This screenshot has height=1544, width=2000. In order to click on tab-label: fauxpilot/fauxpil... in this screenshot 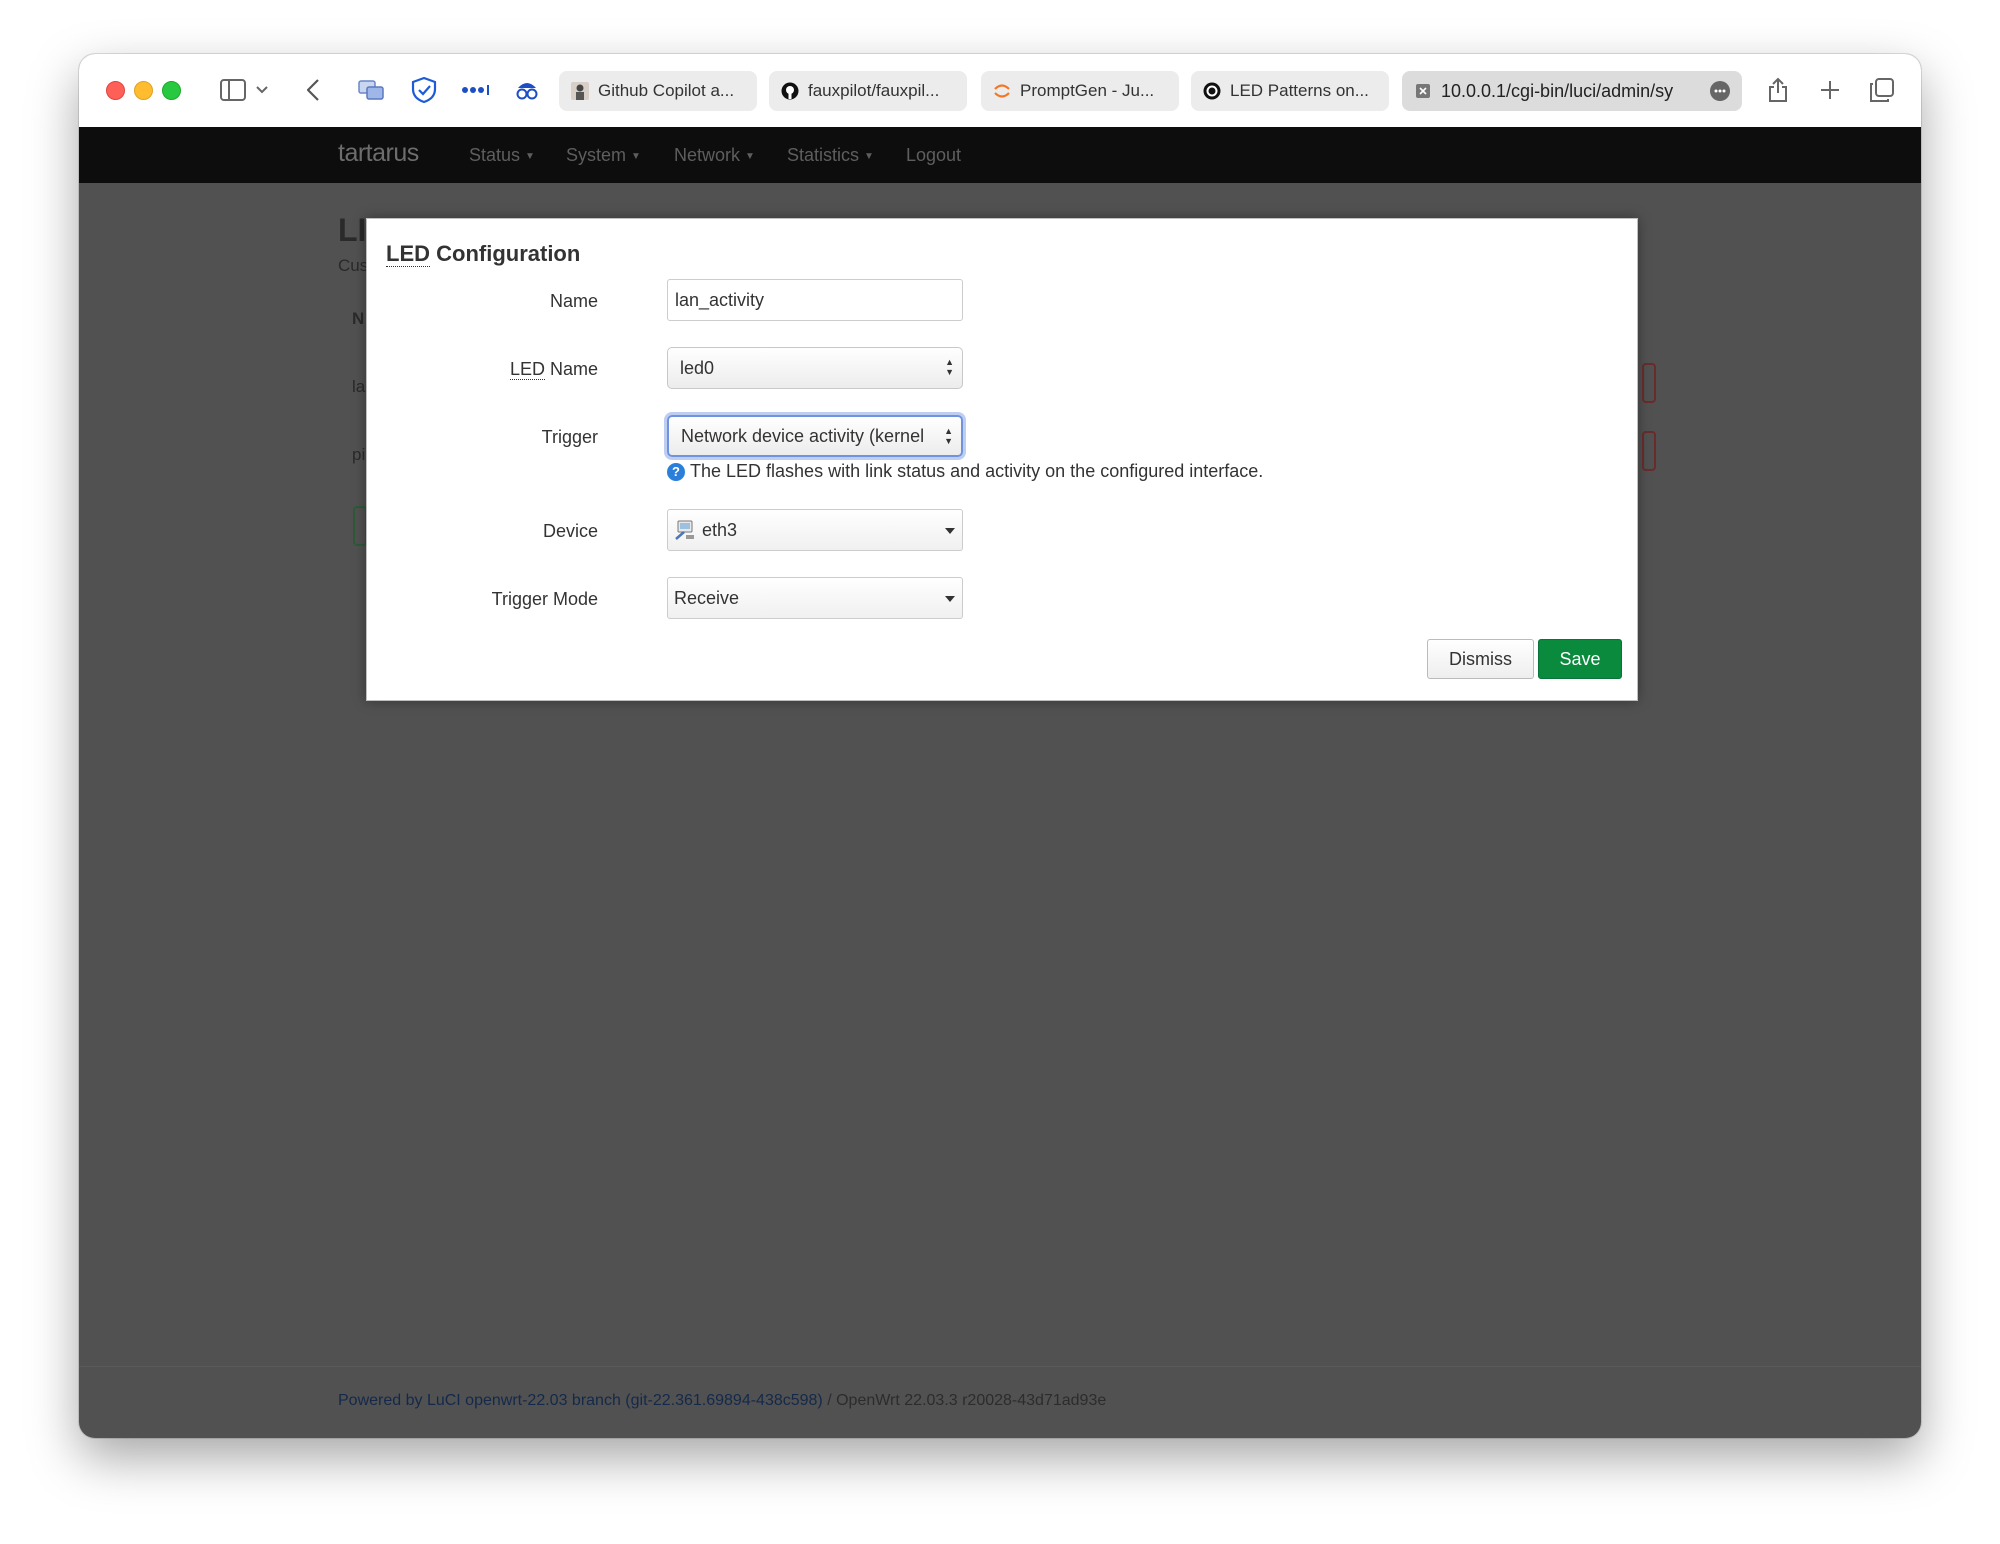, I will do `click(874, 90)`.